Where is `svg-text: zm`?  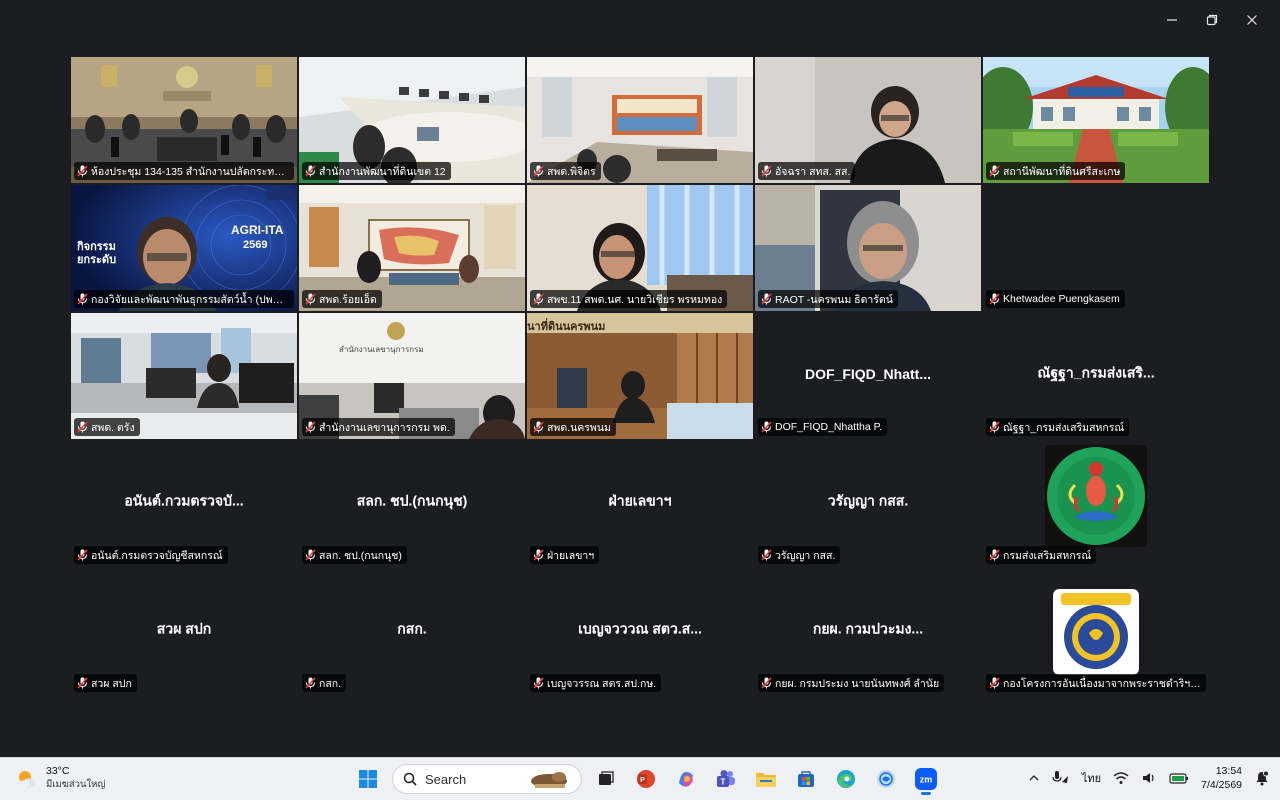
svg-text: zm is located at coordinates (926, 780).